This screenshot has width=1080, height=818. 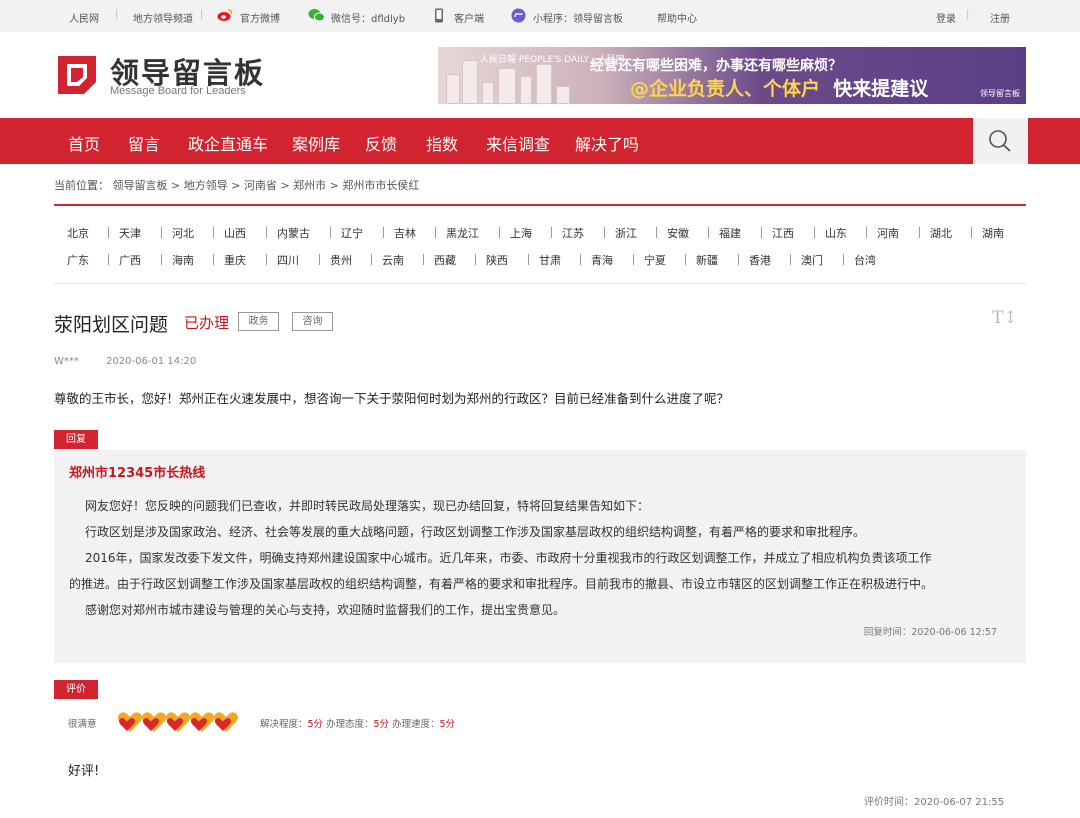 What do you see at coordinates (84, 143) in the screenshot?
I see `nav-home: 首页` at bounding box center [84, 143].